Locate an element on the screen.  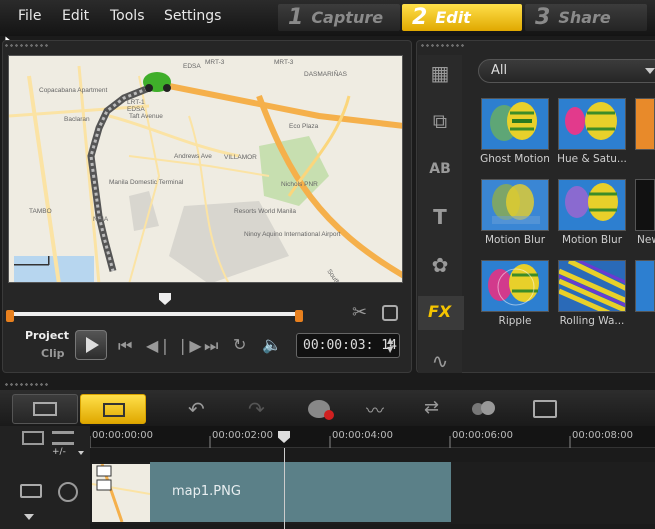
map-label: DASMARIÑAS is located at coordinates (326, 73).